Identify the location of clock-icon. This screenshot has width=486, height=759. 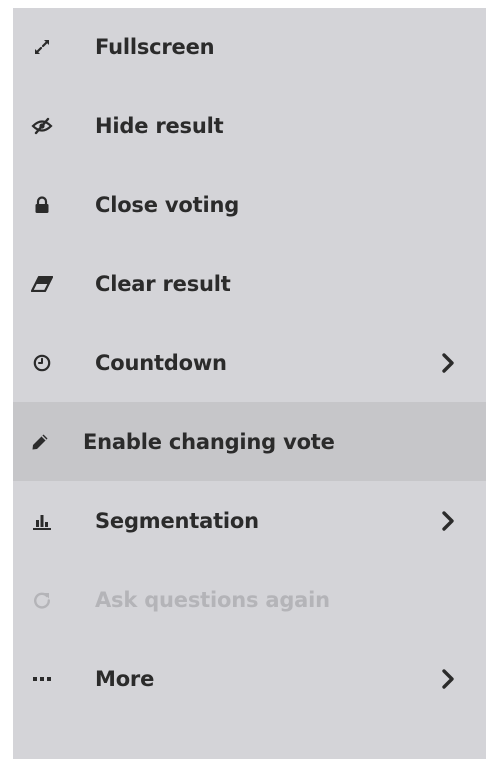
(42, 363).